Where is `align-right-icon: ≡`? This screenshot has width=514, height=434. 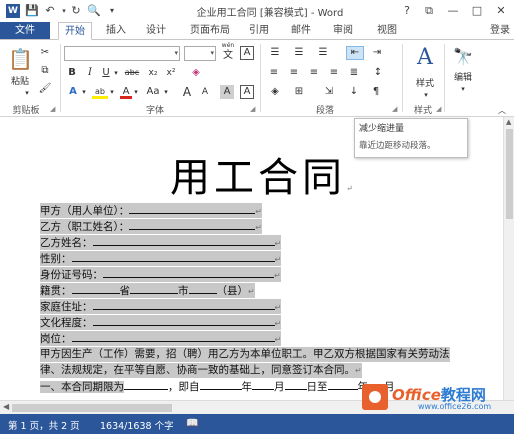 align-right-icon: ≡ is located at coordinates (314, 73).